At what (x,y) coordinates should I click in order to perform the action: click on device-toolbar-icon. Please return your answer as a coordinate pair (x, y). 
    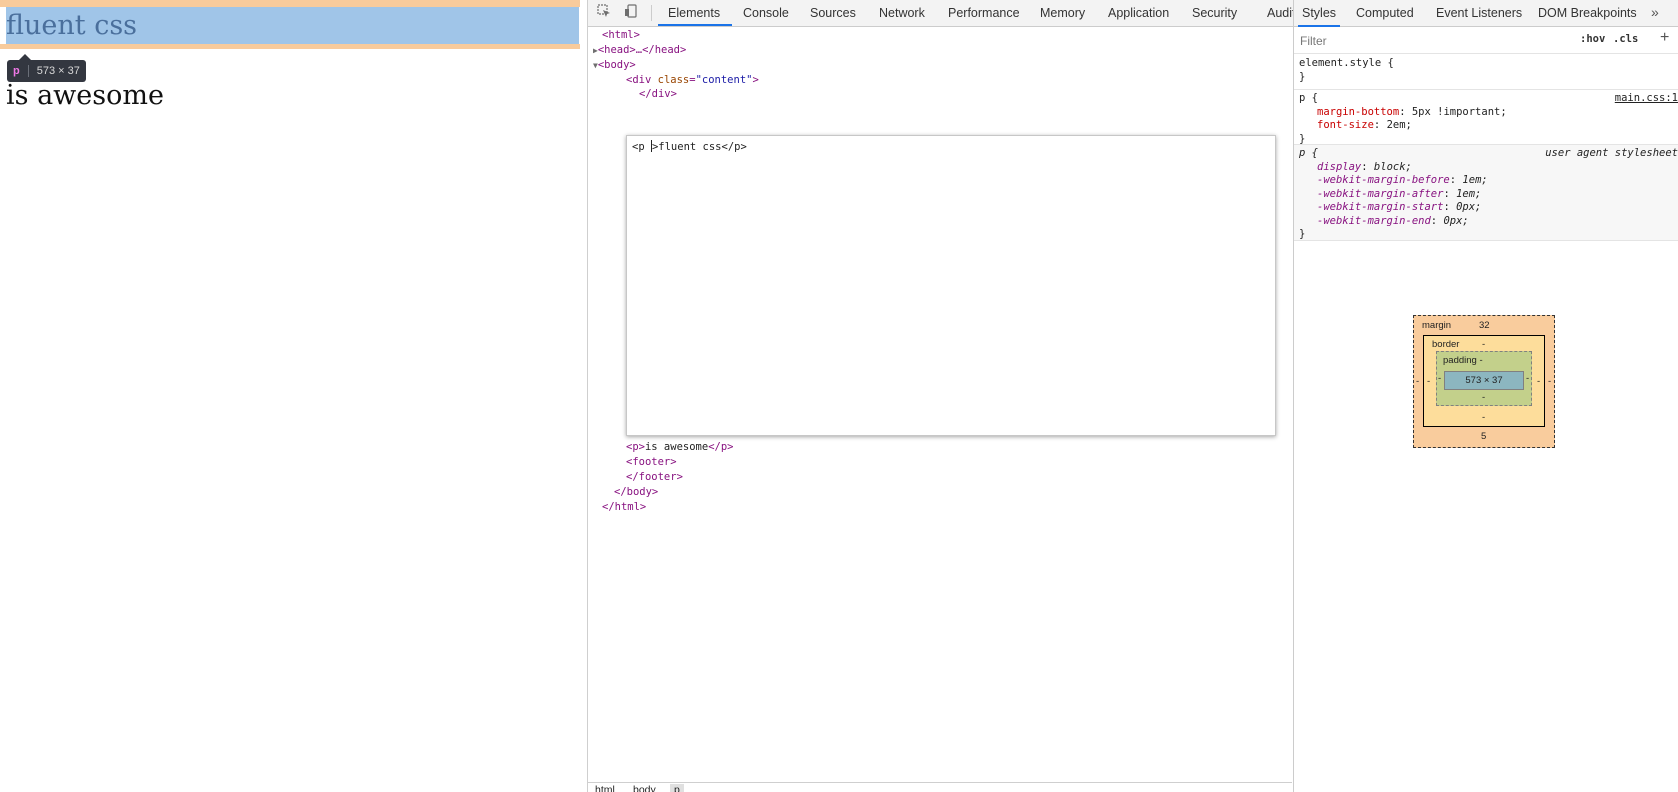
    Looking at the image, I should click on (631, 13).